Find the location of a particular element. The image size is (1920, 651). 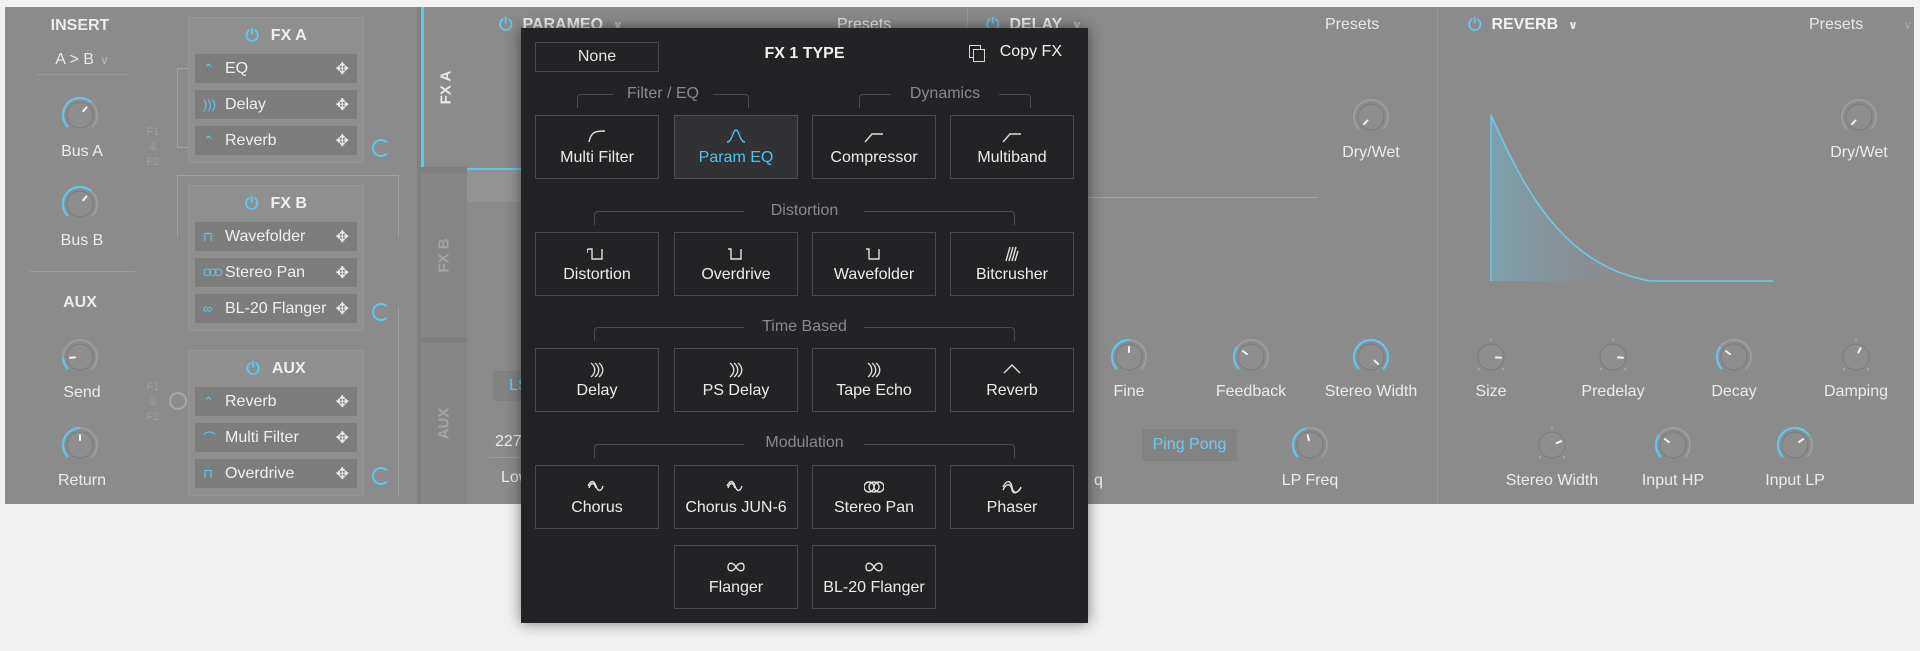

section-tabs: FX A FX B AUX is located at coordinates (442, 255).